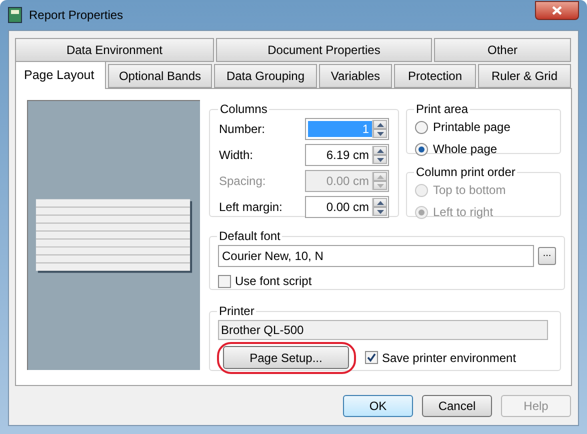  What do you see at coordinates (457, 406) in the screenshot?
I see `dialog-button: Cancel` at bounding box center [457, 406].